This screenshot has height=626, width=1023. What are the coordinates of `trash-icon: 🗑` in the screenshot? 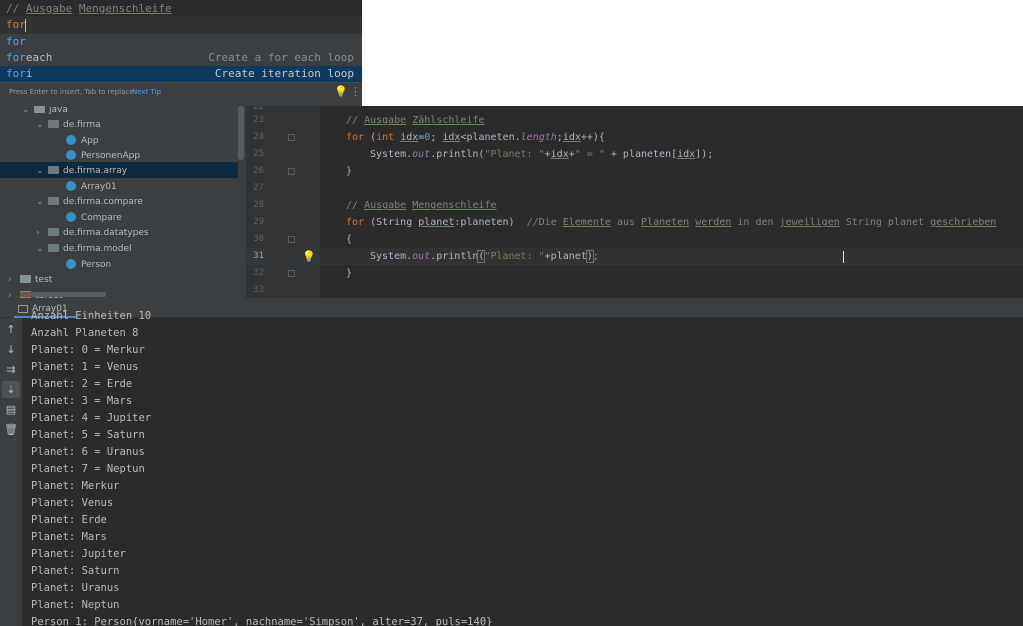 It's located at (11, 430).